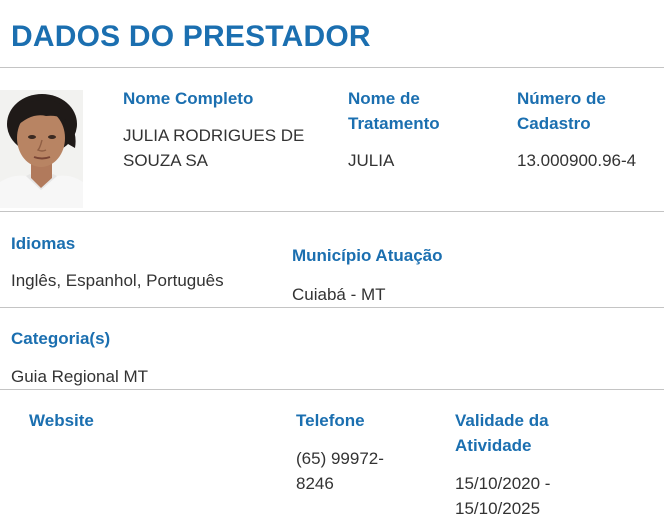 Image resolution: width=664 pixels, height=528 pixels. Describe the element at coordinates (117, 280) in the screenshot. I see `languages-value: Inglês, Espanhol, Português` at that location.